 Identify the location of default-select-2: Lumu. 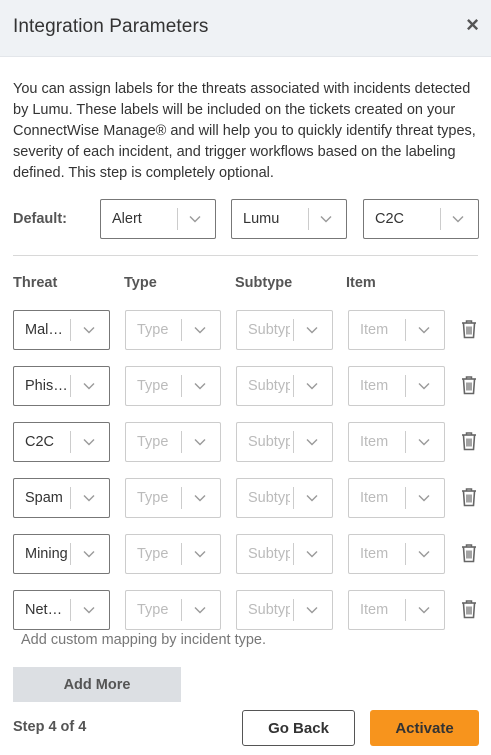
(289, 219).